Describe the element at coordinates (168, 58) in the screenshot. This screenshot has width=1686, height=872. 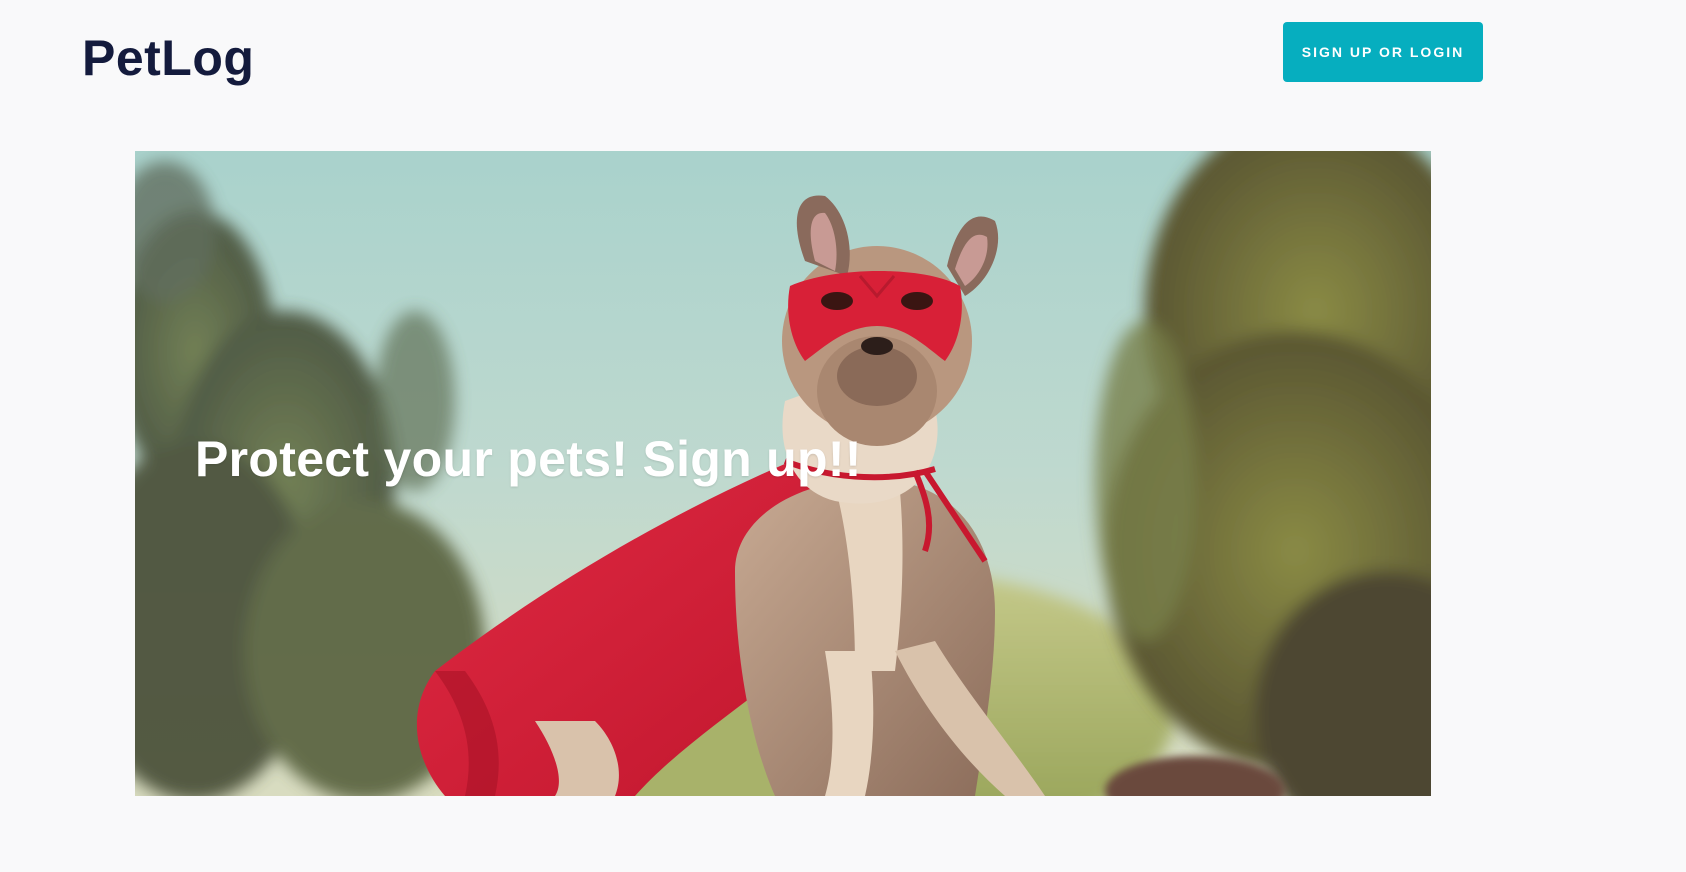
I see `site-logo: PetLog` at that location.